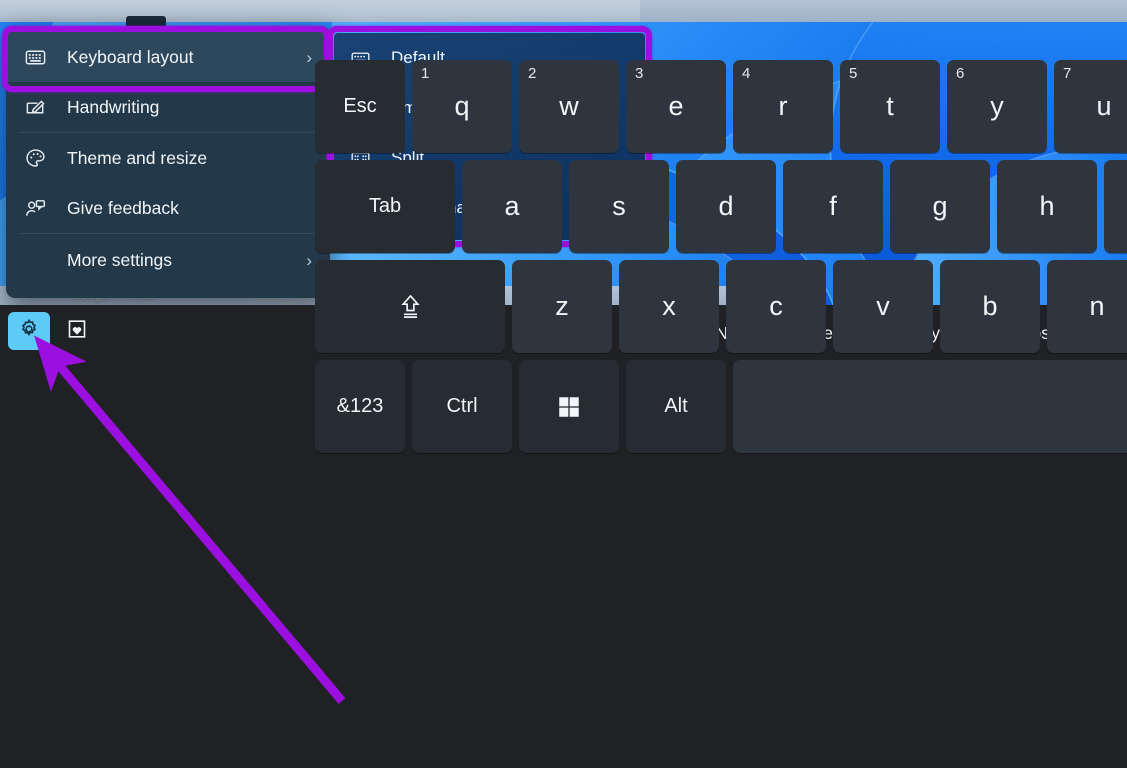  I want to click on key-label: w, so click(569, 106).